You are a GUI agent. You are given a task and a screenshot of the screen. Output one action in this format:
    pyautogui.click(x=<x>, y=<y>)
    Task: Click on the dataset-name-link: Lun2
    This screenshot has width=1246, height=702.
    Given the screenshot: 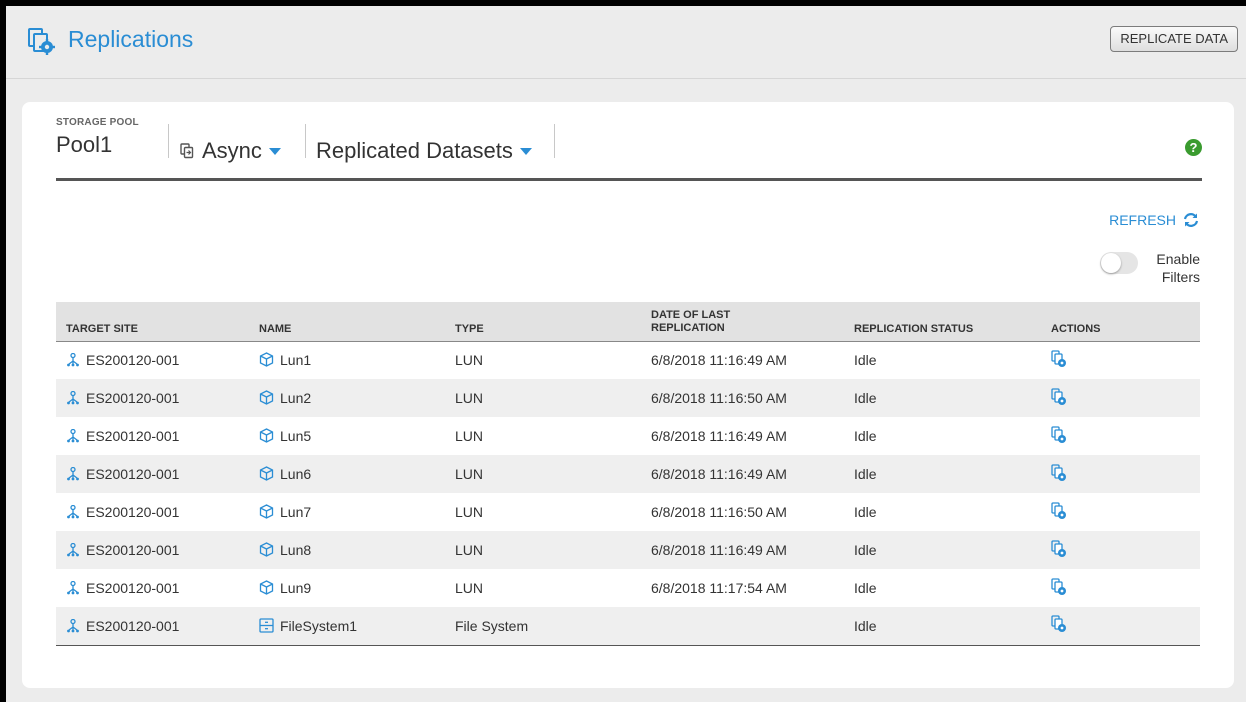 What is the action you would take?
    pyautogui.click(x=295, y=398)
    